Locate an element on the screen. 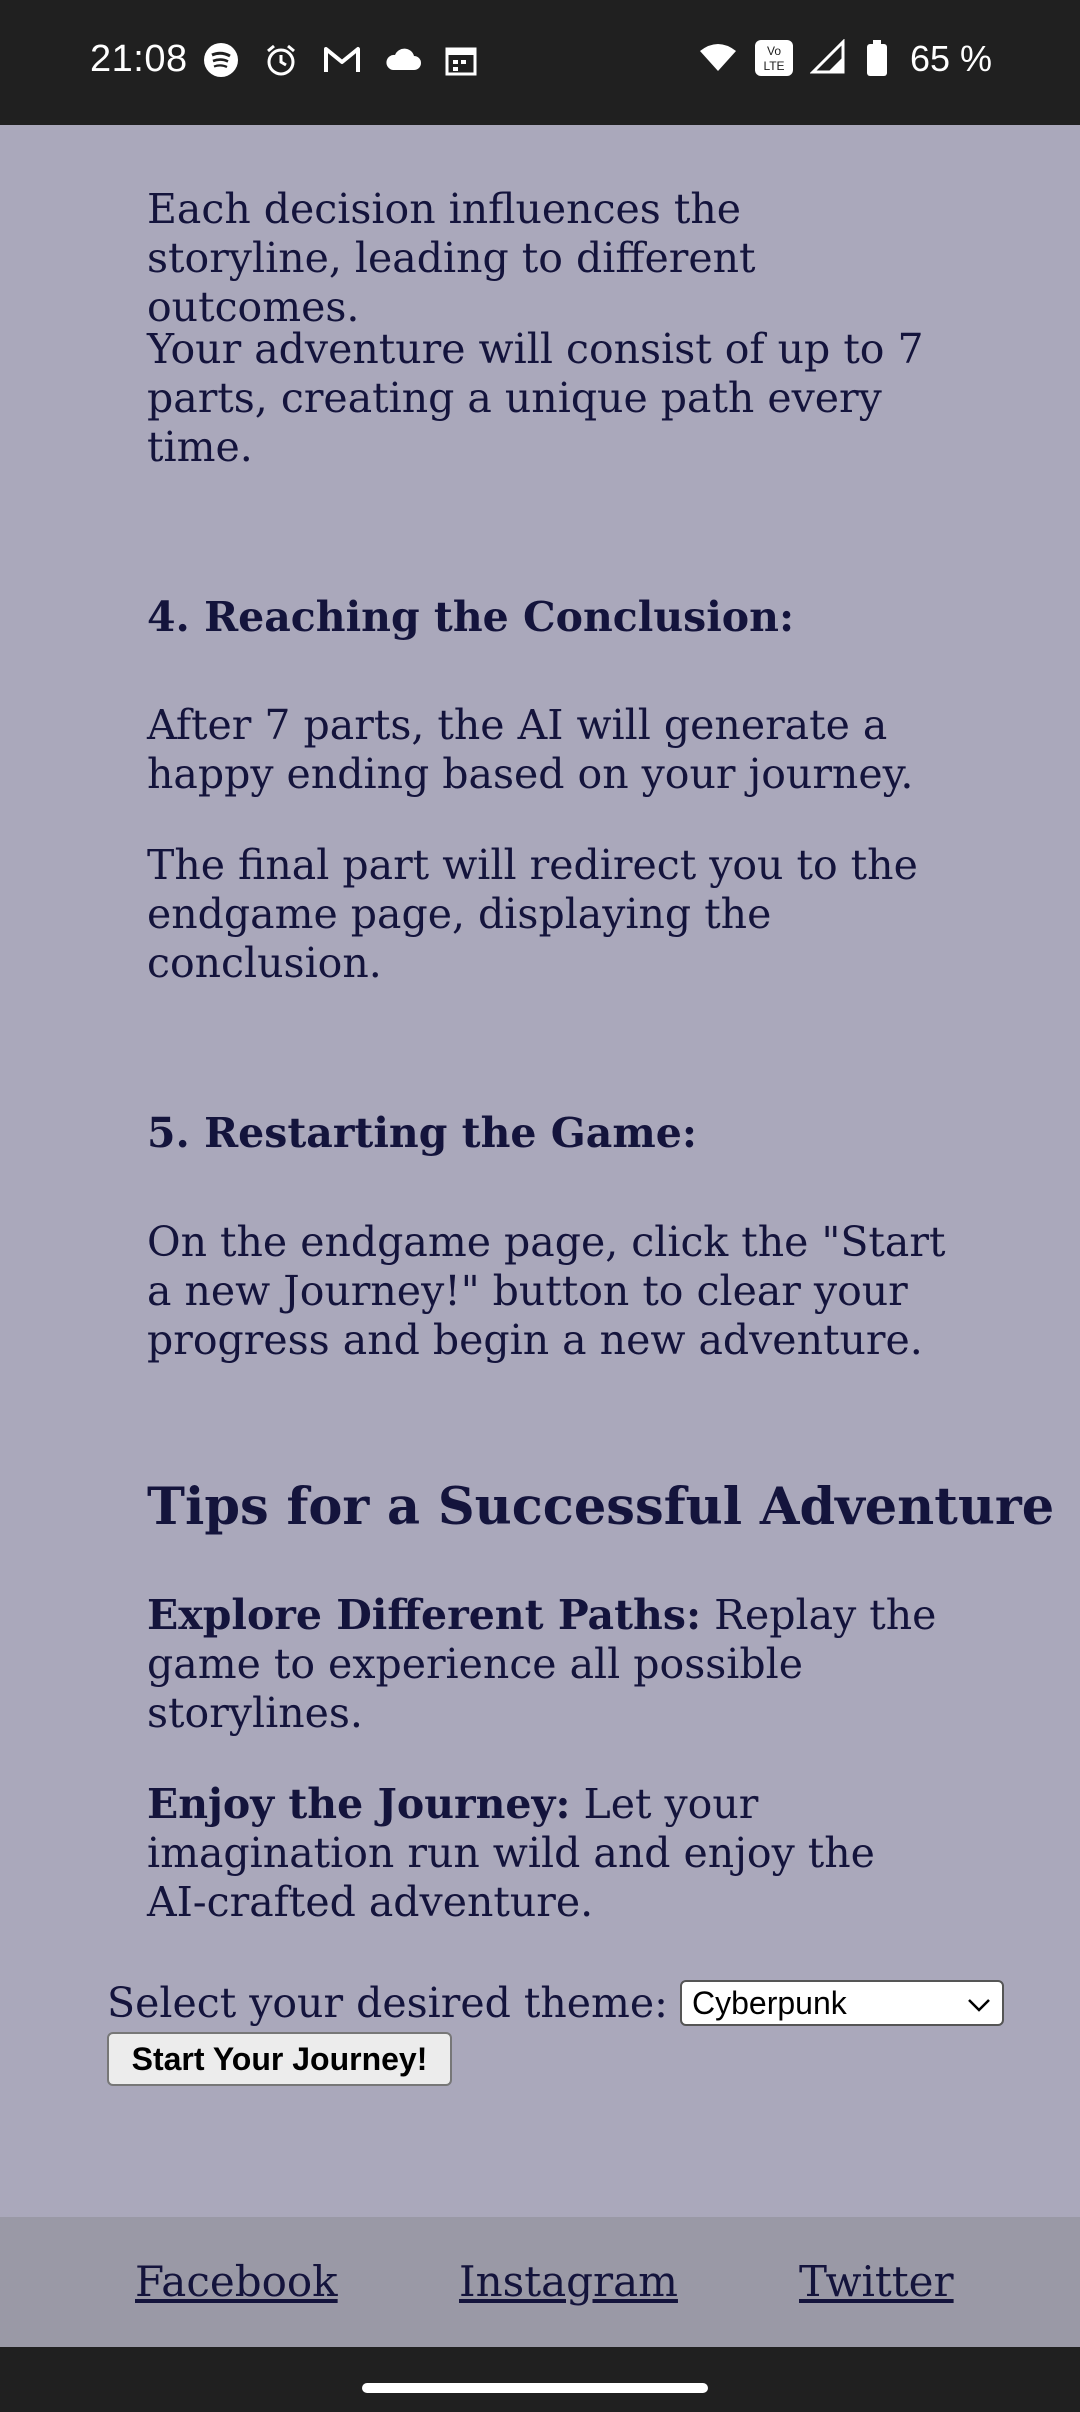 This screenshot has height=2412, width=1080. gmail-icon is located at coordinates (343, 62).